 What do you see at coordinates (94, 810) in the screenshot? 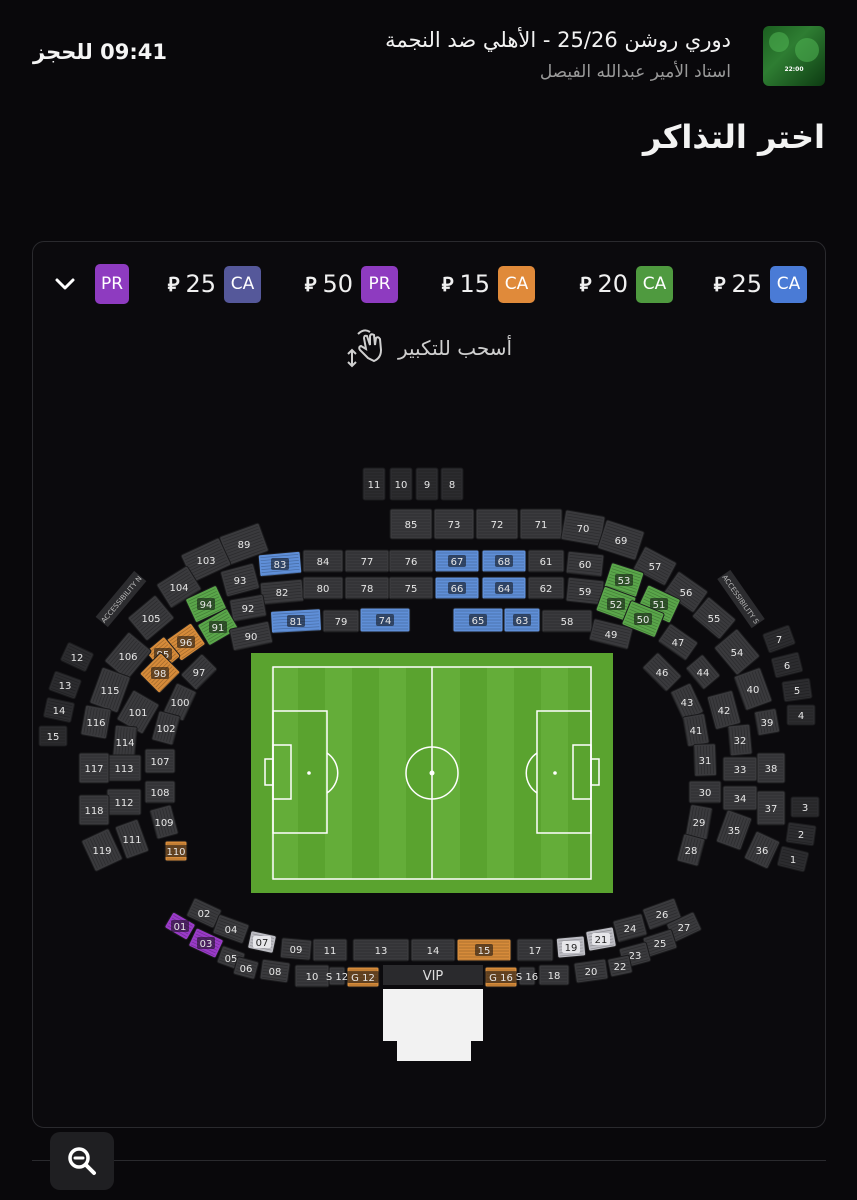
I see `seat-section: 118` at bounding box center [94, 810].